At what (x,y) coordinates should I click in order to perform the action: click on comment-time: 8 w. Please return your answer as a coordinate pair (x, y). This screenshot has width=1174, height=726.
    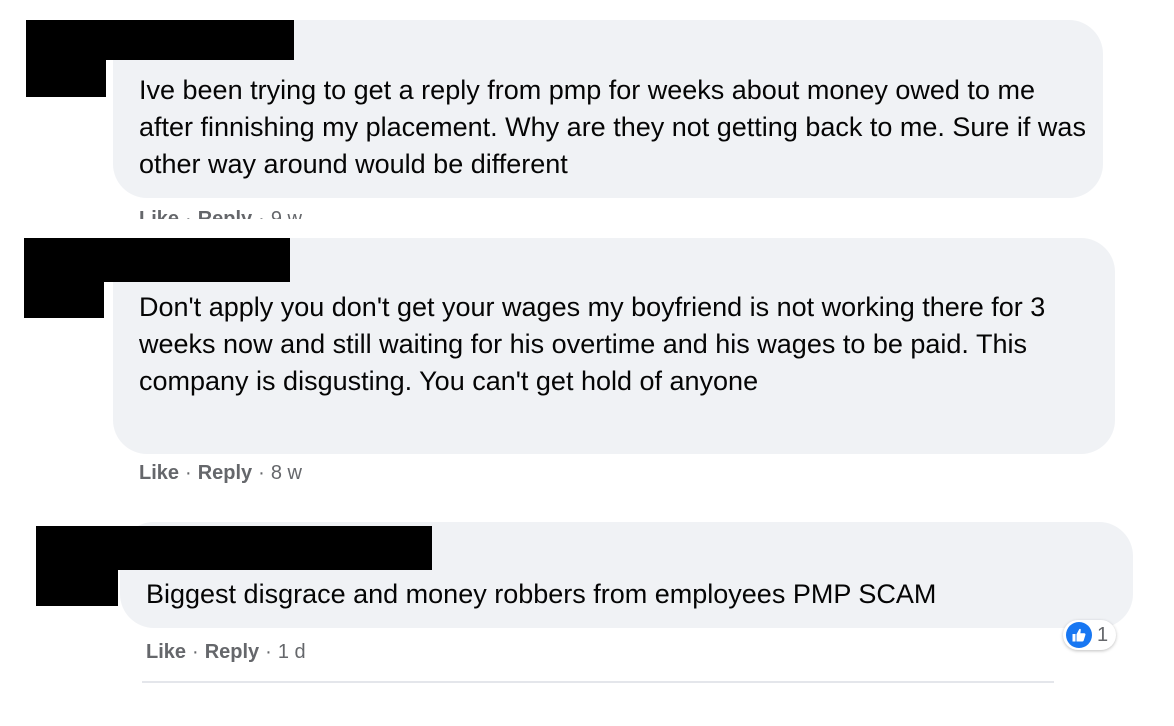
    Looking at the image, I should click on (286, 473).